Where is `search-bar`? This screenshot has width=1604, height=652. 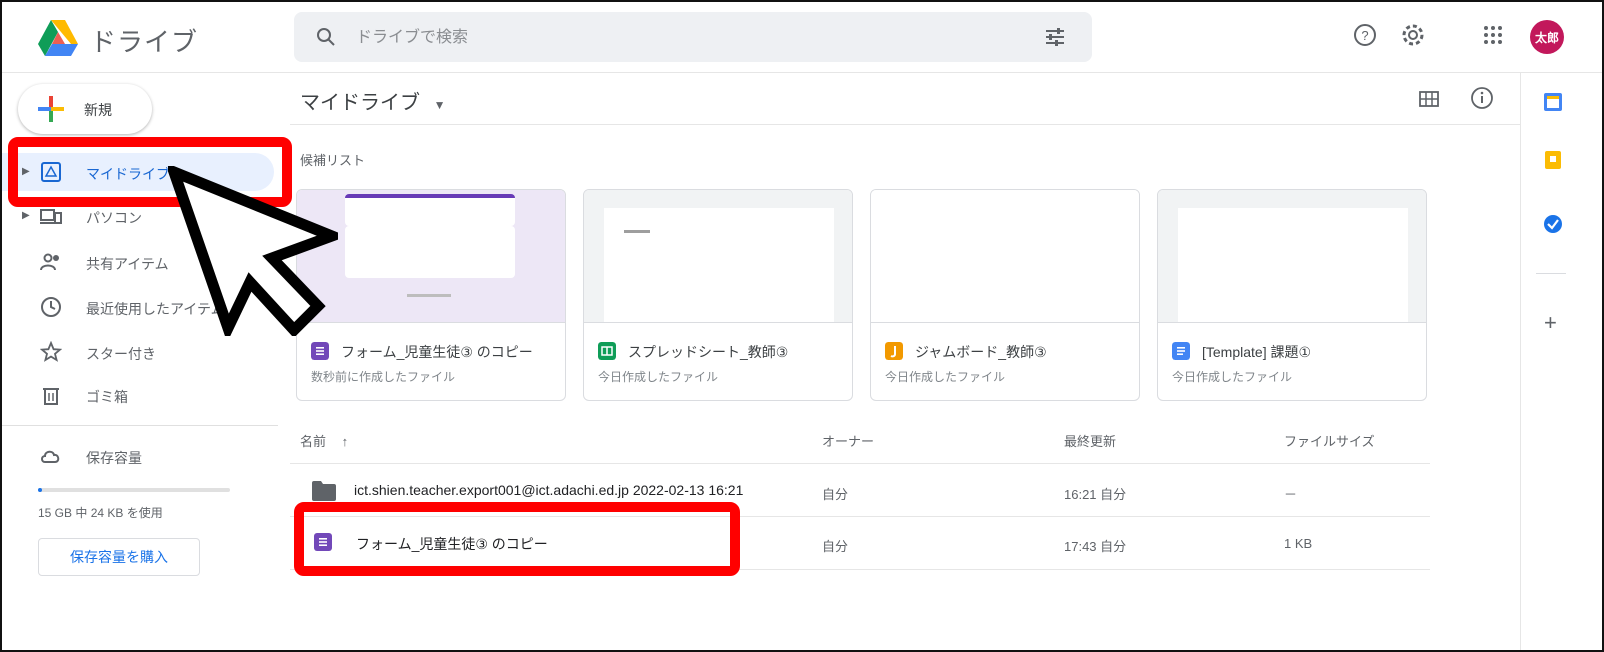 search-bar is located at coordinates (693, 38).